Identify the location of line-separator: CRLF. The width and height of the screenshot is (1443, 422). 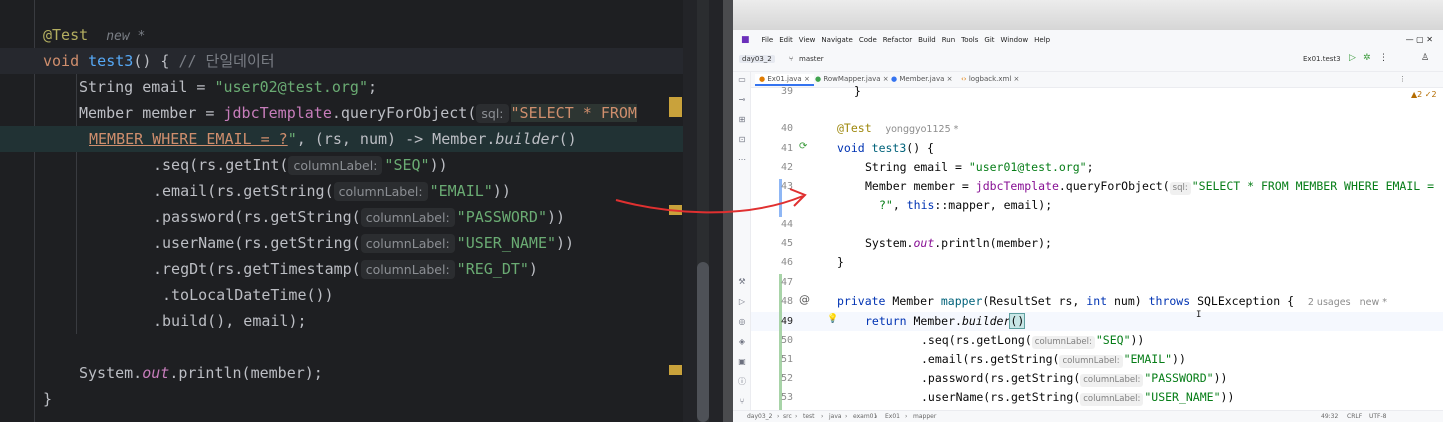
(1354, 416).